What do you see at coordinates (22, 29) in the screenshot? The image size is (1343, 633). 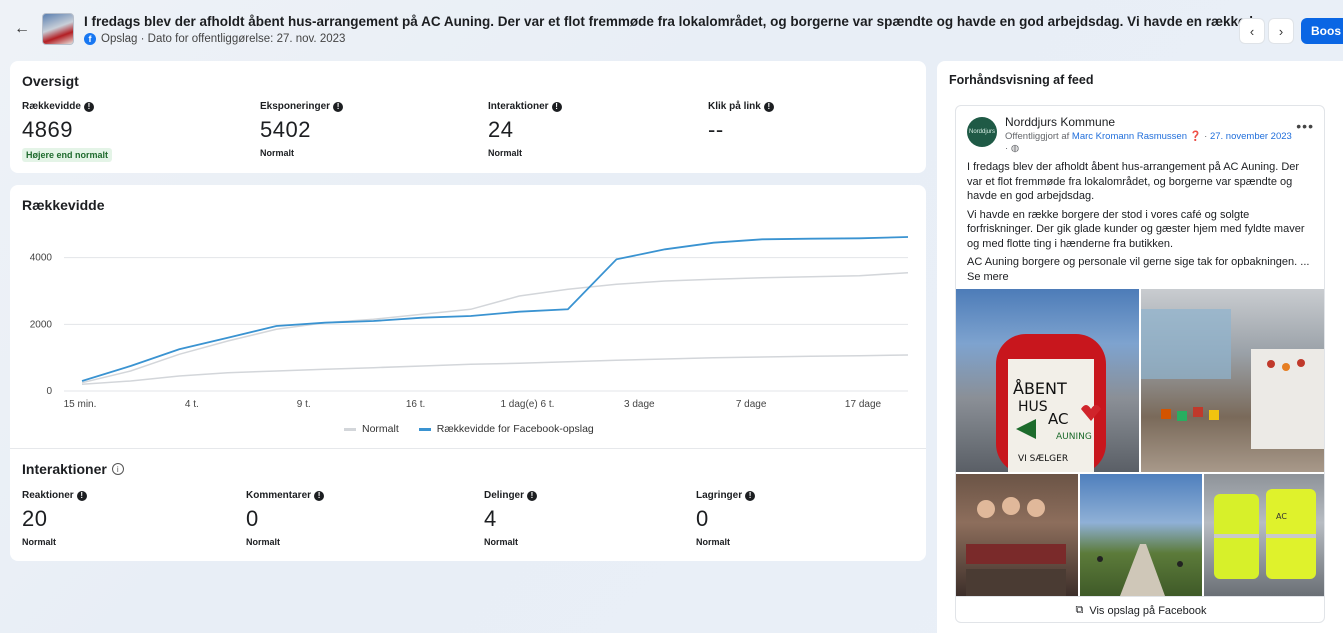 I see `back-arrow-icon: ←` at bounding box center [22, 29].